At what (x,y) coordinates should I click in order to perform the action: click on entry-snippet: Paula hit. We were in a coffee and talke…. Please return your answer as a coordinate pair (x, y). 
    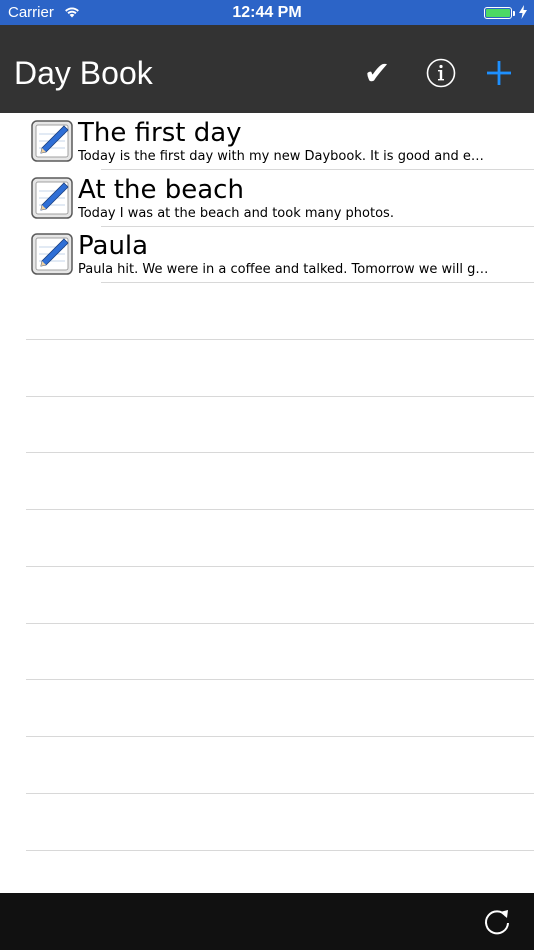
    Looking at the image, I should click on (284, 269).